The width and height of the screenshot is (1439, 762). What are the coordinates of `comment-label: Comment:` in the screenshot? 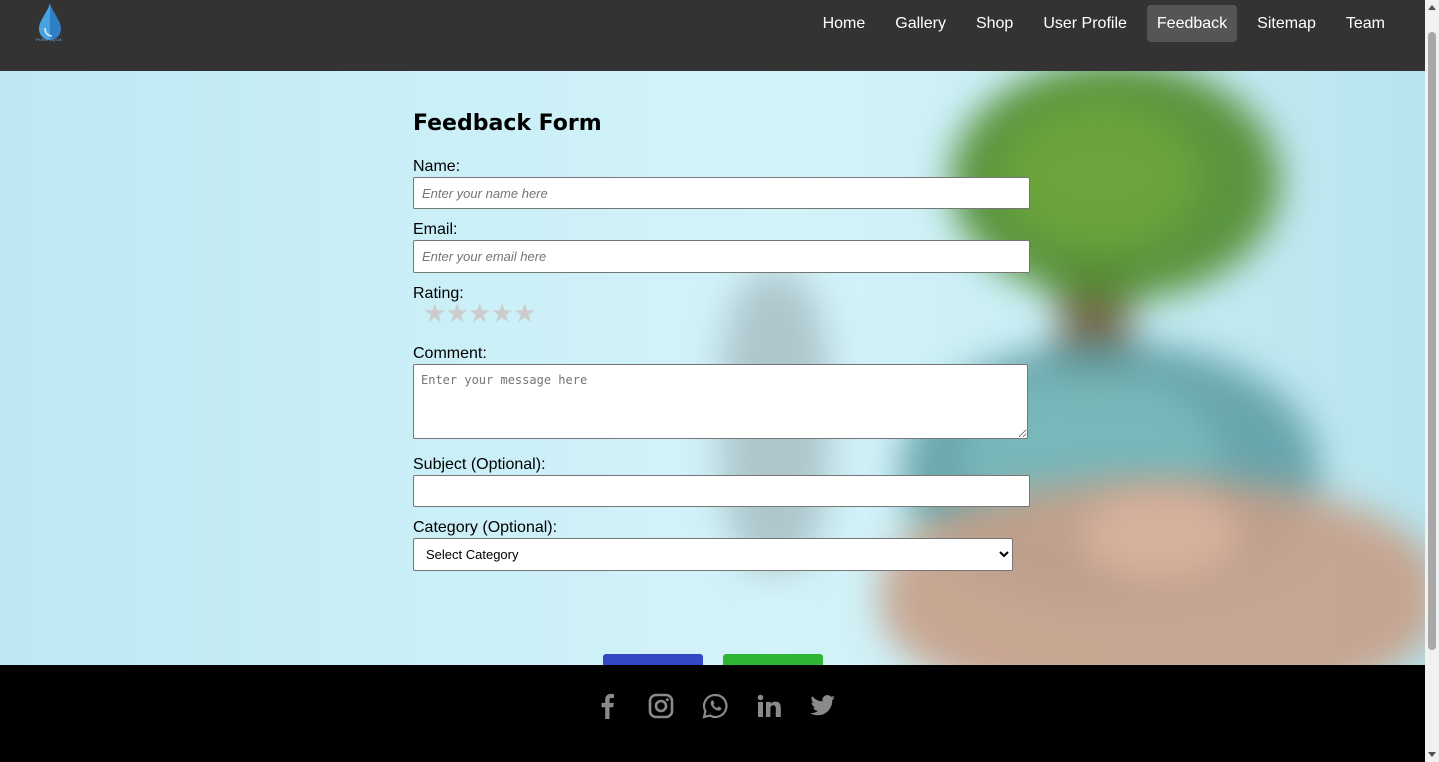 It's located at (450, 353).